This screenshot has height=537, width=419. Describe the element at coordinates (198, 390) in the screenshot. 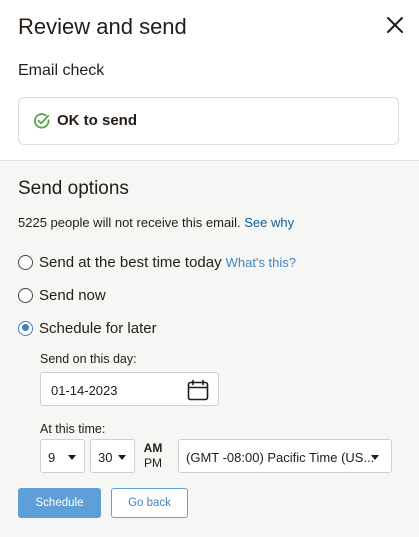

I see `calendar-icon` at that location.